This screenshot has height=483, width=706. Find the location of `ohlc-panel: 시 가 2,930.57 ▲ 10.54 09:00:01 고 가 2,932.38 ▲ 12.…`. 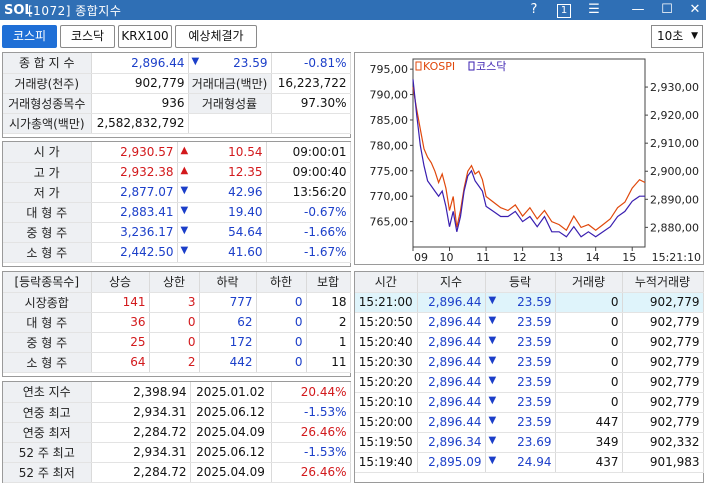

ohlc-panel: 시 가 2,930.57 ▲ 10.54 09:00:01 고 가 2,932.38 ▲ 12.… is located at coordinates (176, 204).